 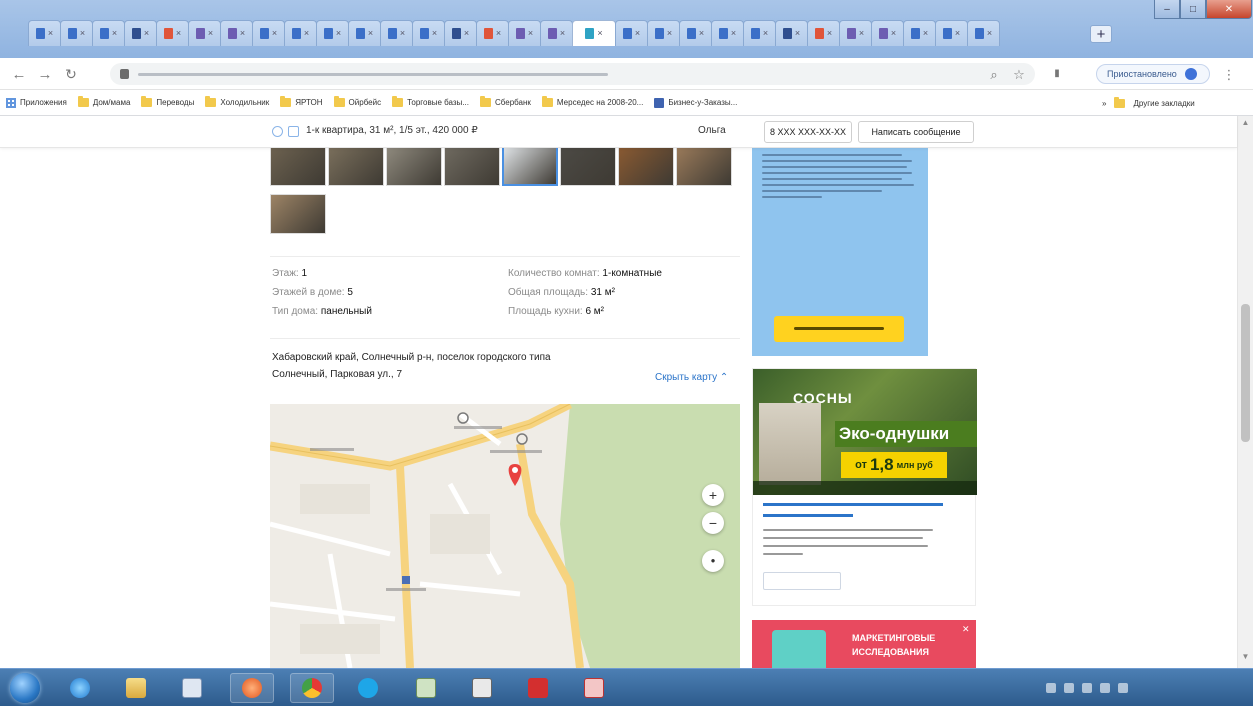 What do you see at coordinates (19, 74) in the screenshot?
I see `back-arrow-icon: ←` at bounding box center [19, 74].